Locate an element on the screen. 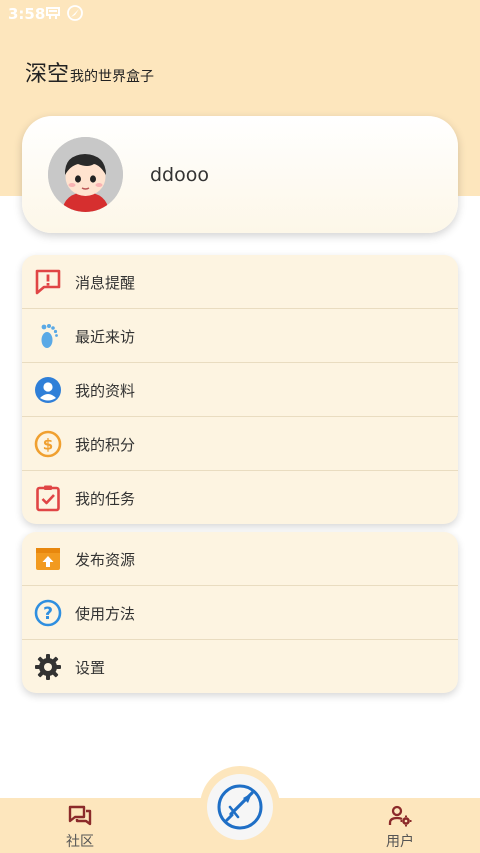  compass-status-icon is located at coordinates (75, 13).